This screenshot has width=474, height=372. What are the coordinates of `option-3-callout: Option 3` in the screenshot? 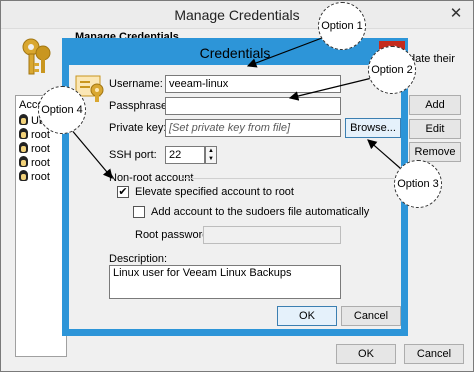 It's located at (418, 184).